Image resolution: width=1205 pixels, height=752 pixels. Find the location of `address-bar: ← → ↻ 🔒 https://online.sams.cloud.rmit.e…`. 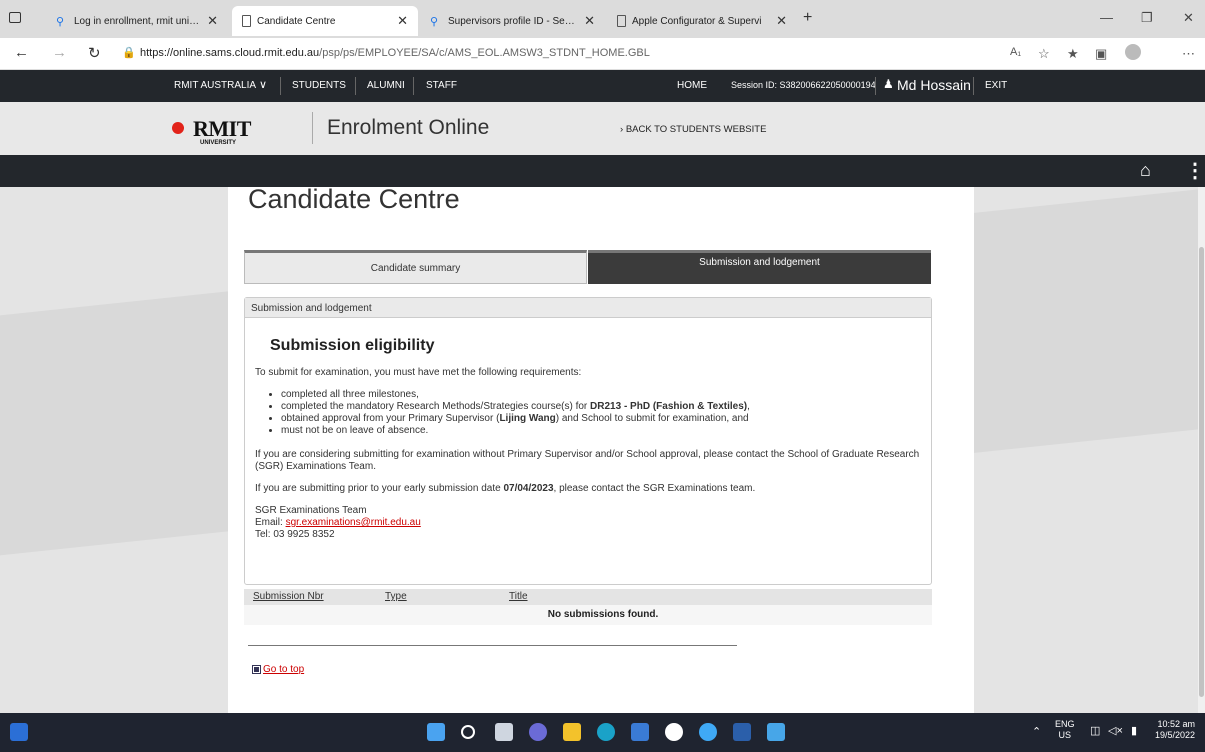

address-bar: ← → ↻ 🔒 https://online.sams.cloud.rmit.e… is located at coordinates (602, 54).